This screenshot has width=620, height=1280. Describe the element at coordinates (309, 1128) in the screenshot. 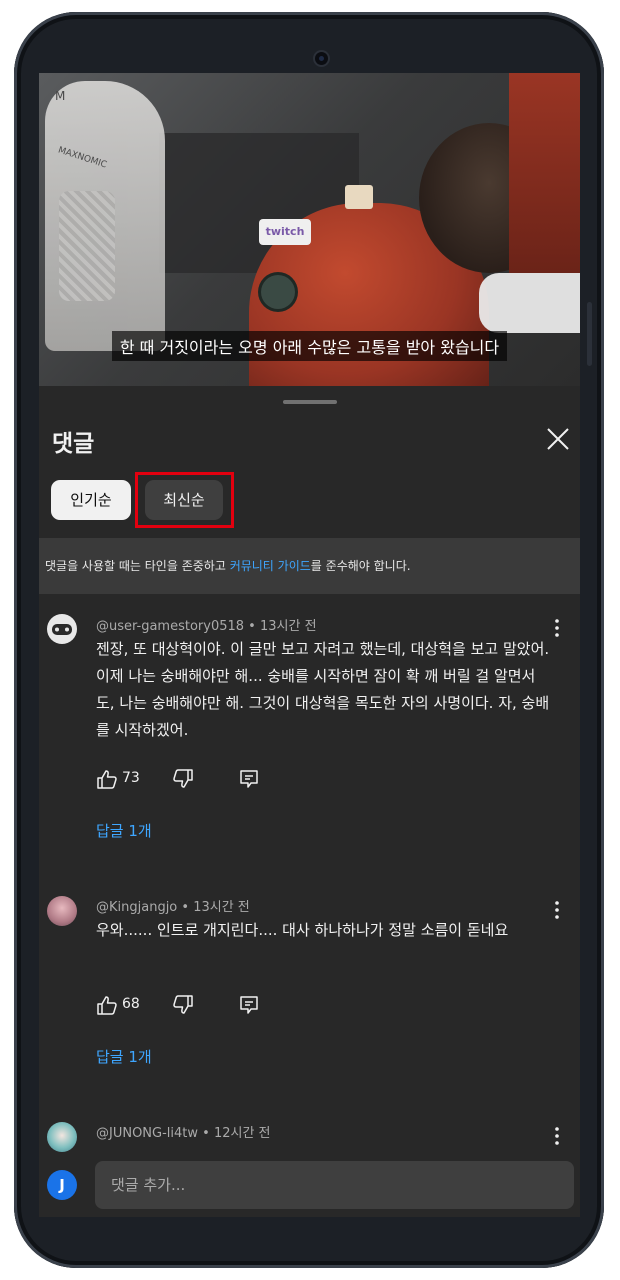

I see `comment-item: @JUNONG-li4tw • 12시간 전` at that location.